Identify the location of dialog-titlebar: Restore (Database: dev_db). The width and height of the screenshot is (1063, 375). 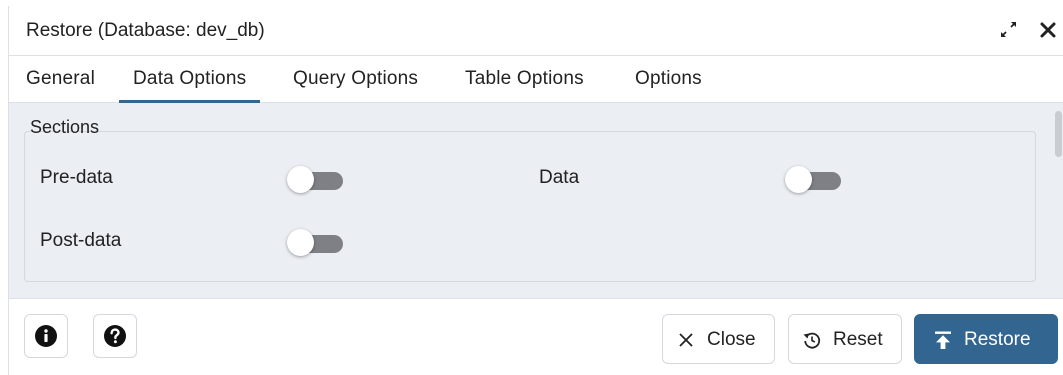
(536, 31).